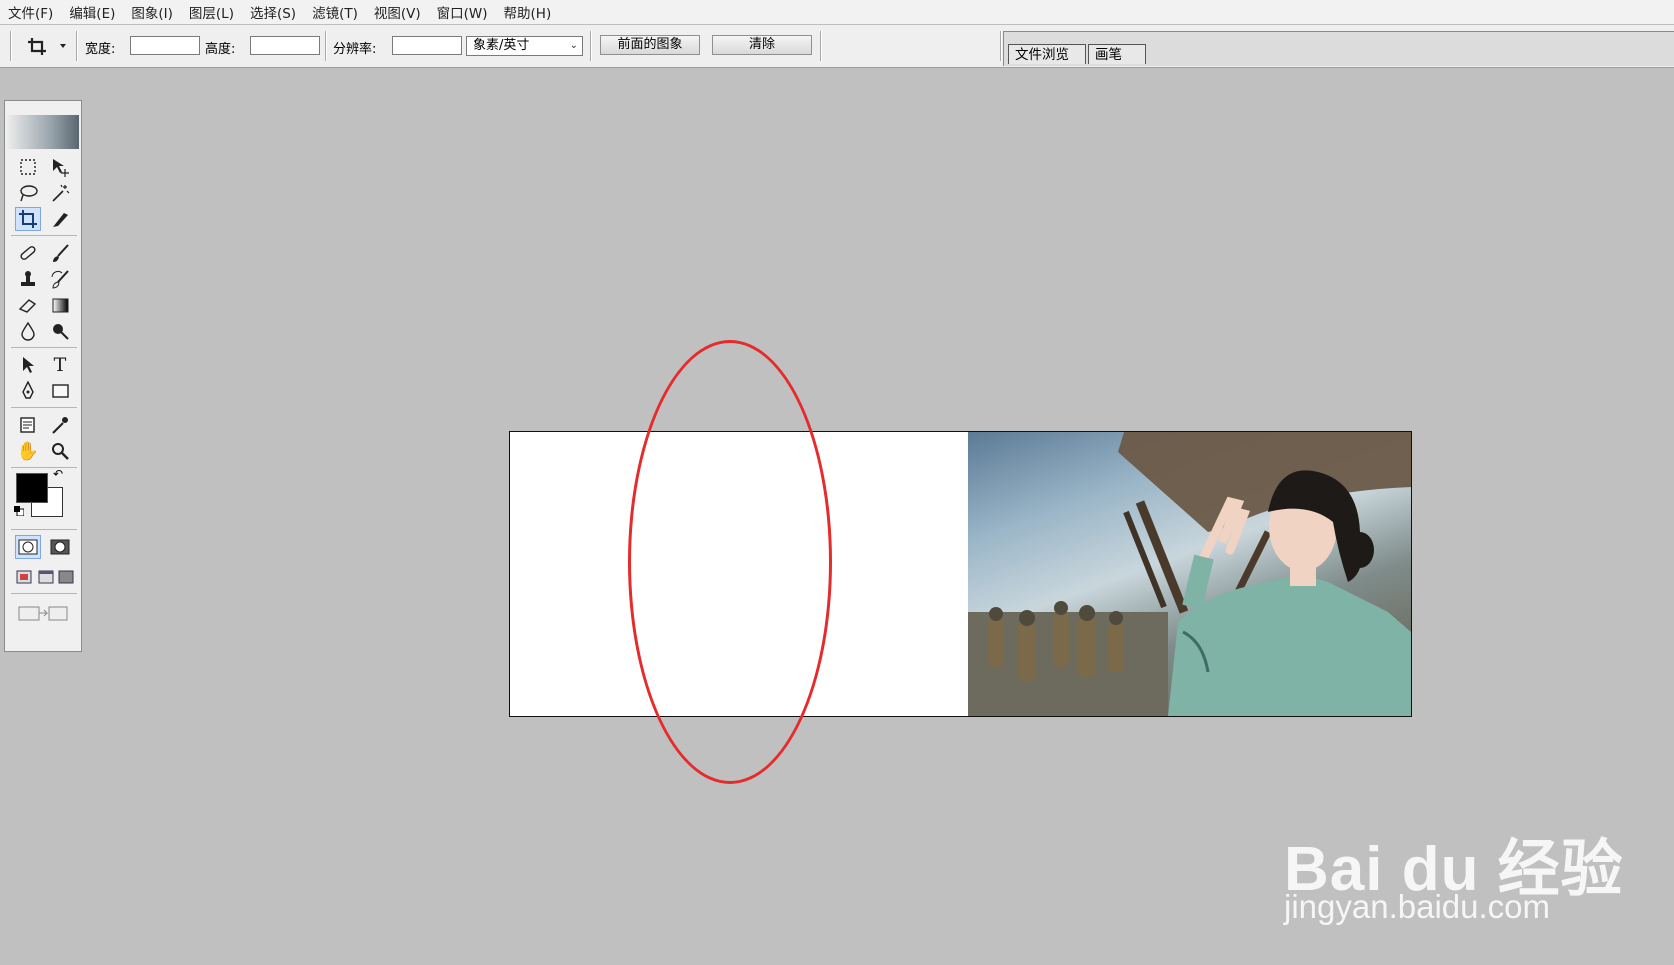 The width and height of the screenshot is (1674, 965). Describe the element at coordinates (762, 45) in the screenshot. I see `clear-button: 清除` at that location.